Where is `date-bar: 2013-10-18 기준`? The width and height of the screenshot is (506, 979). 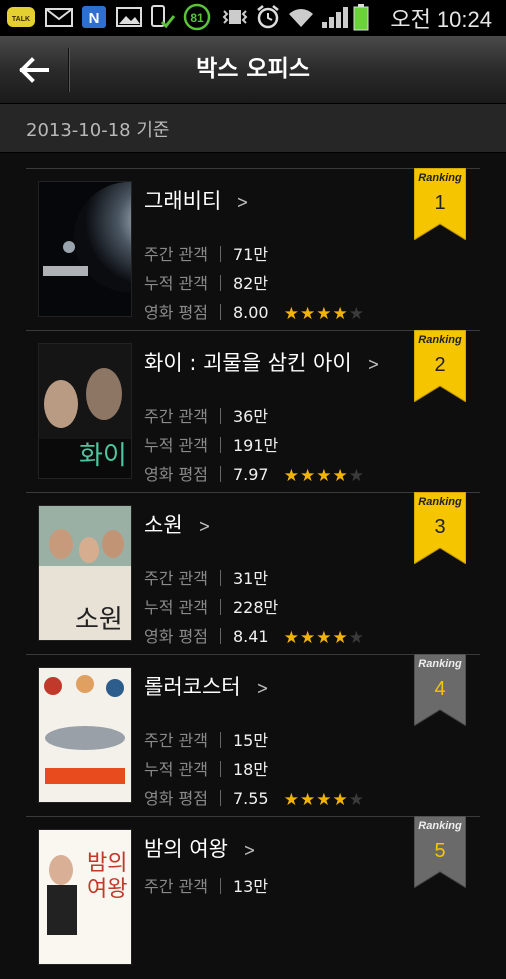 date-bar: 2013-10-18 기준 is located at coordinates (253, 128).